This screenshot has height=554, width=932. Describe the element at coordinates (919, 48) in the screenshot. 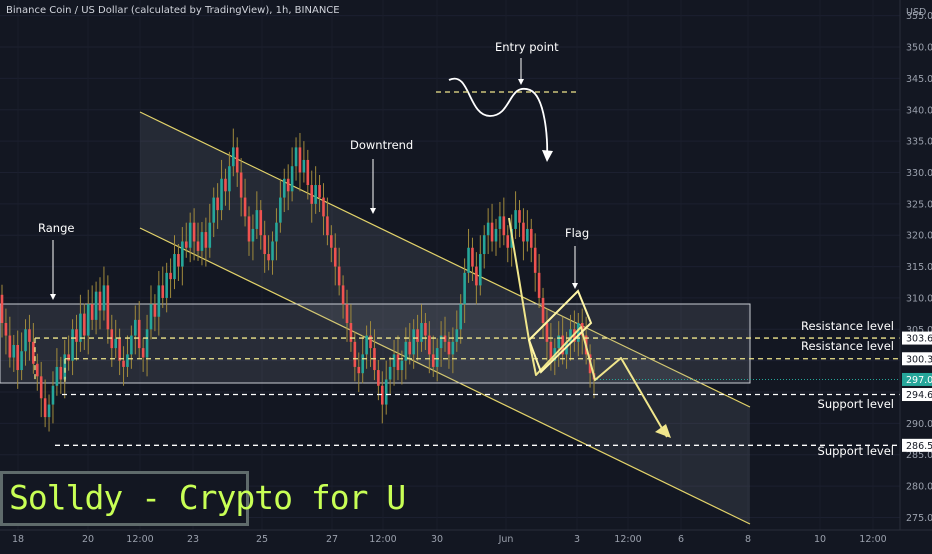

I see `y-tick-label: 350.0` at that location.